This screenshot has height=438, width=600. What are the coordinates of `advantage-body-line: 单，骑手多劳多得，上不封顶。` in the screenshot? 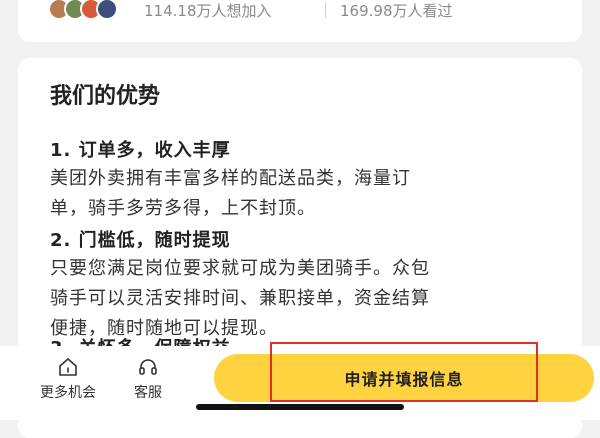 It's located at (183, 208).